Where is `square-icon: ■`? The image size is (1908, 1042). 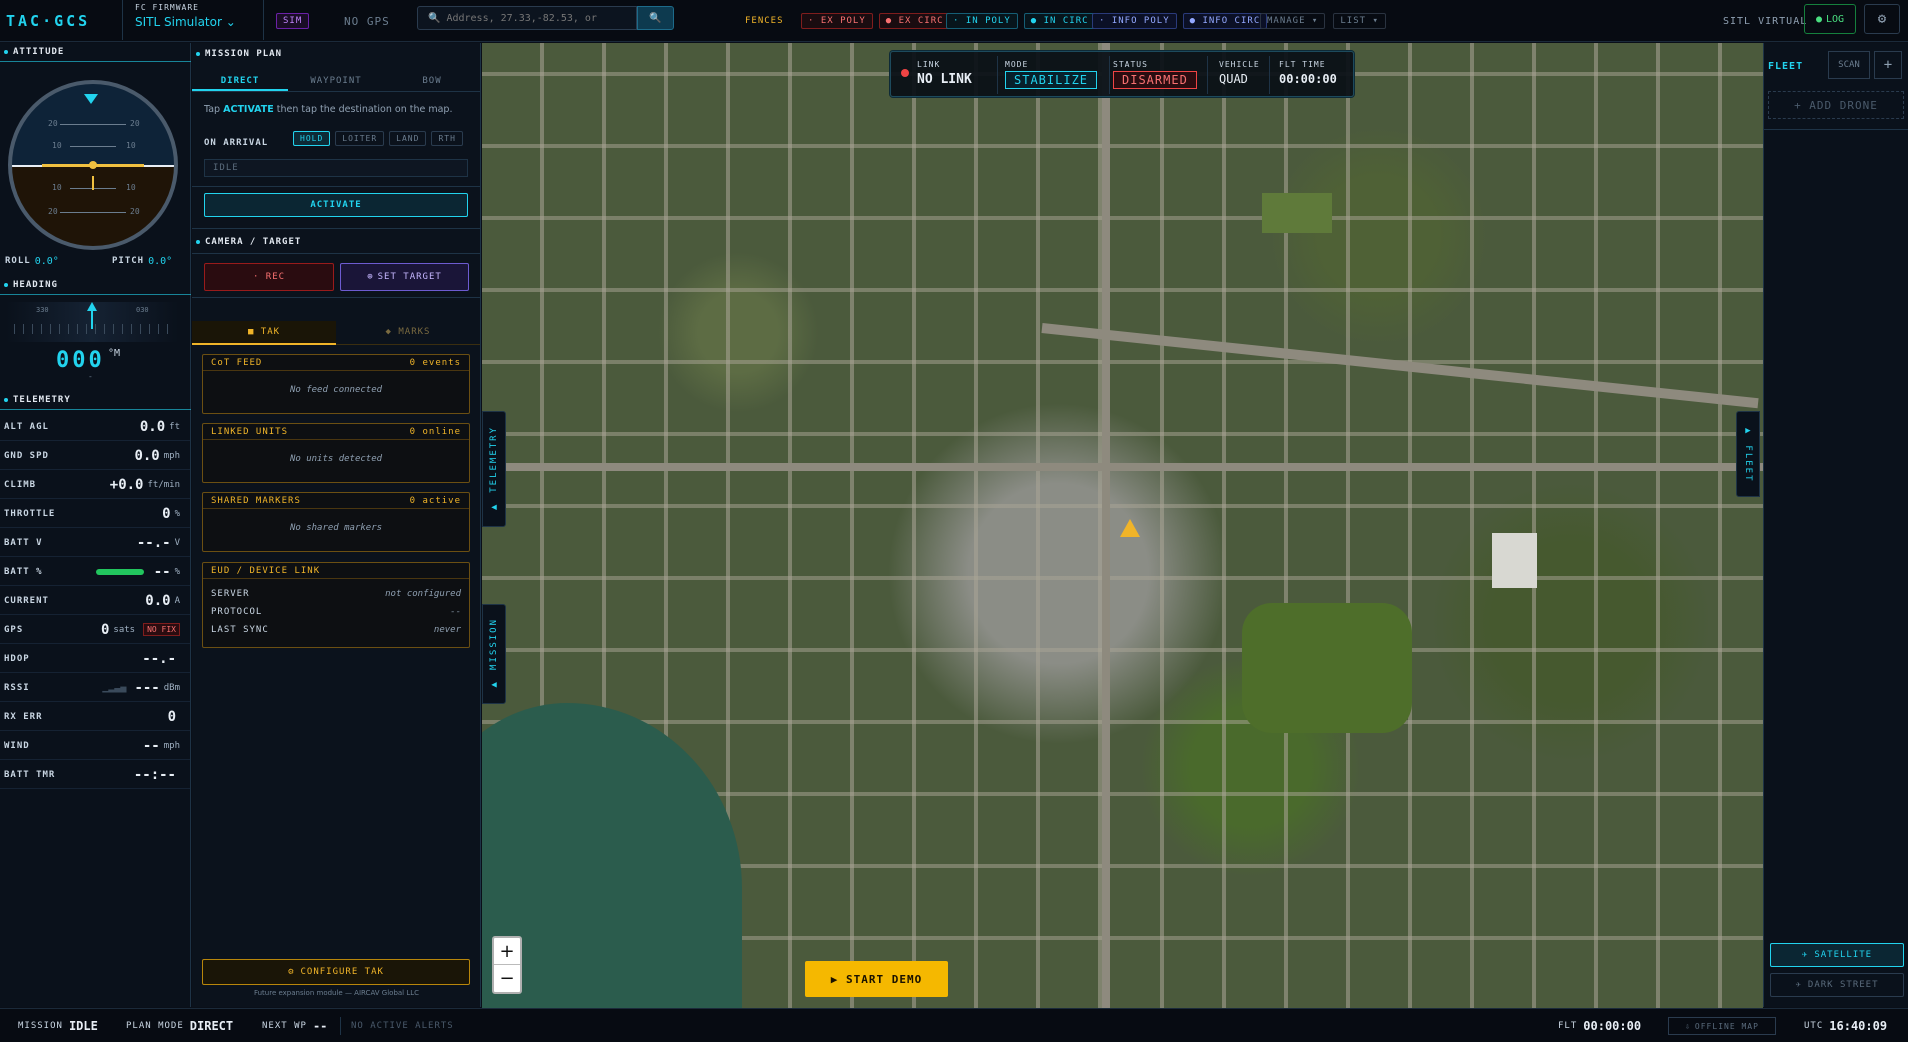 square-icon: ■ is located at coordinates (251, 332).